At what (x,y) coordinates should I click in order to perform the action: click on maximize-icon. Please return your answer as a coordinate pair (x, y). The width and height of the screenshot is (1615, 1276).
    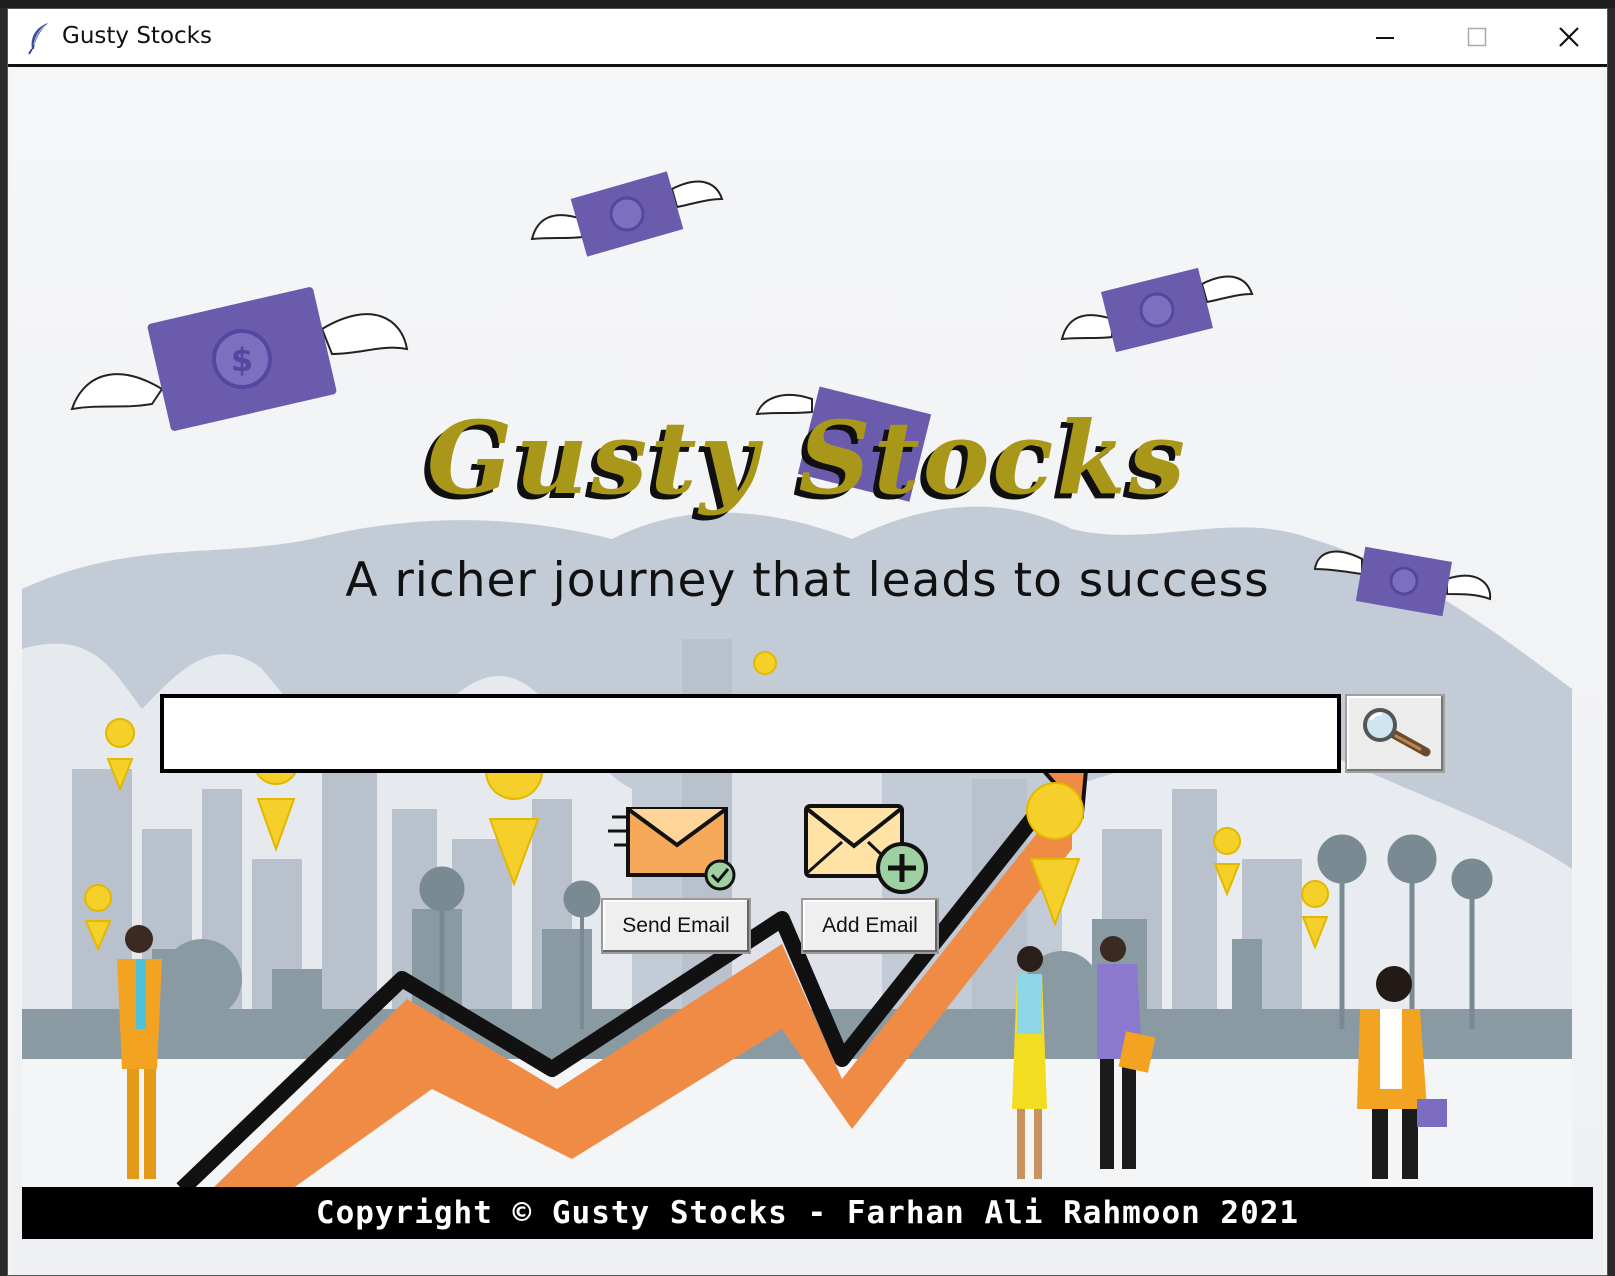
    Looking at the image, I should click on (1477, 36).